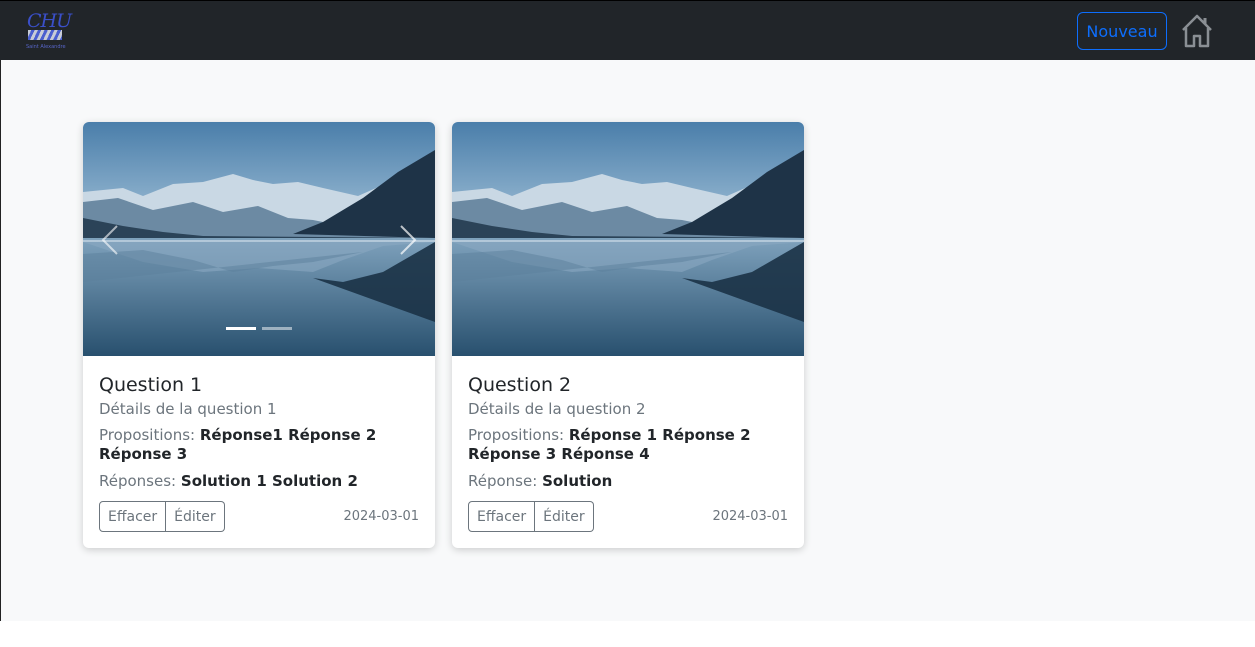 The height and width of the screenshot is (647, 1255). What do you see at coordinates (577, 481) in the screenshot?
I see `answers-value: Solution` at bounding box center [577, 481].